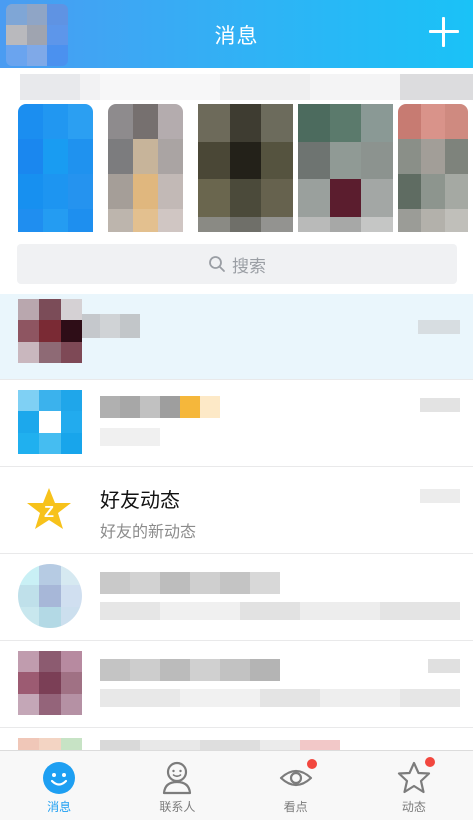 The image size is (473, 820). What do you see at coordinates (236, 510) in the screenshot?
I see `conversation-item-friend-feed: Z 好友动态 好友的新动态` at bounding box center [236, 510].